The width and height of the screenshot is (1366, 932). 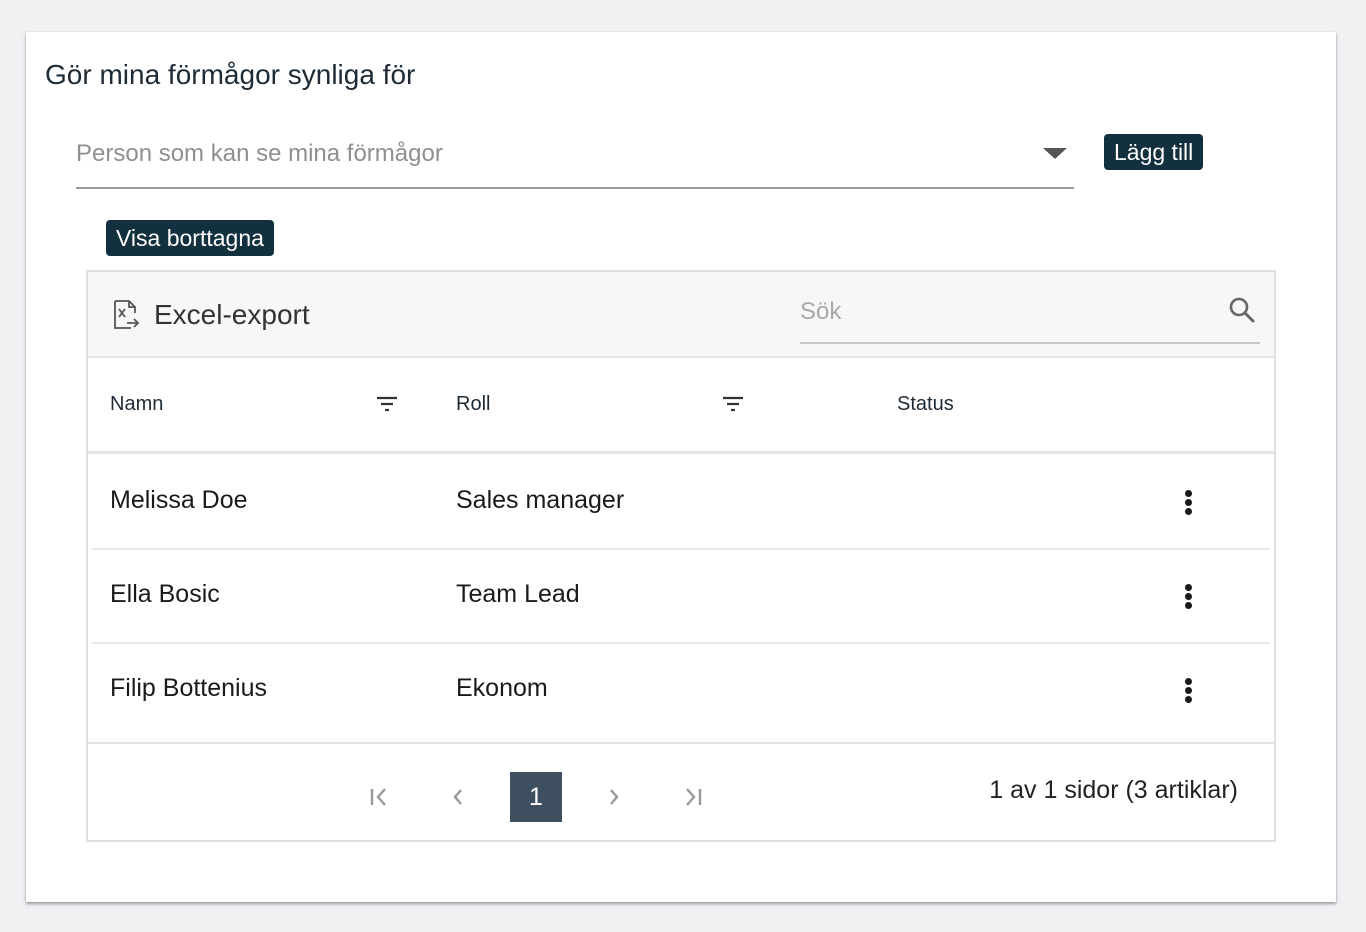 I want to click on chevron-left-icon, so click(x=457, y=797).